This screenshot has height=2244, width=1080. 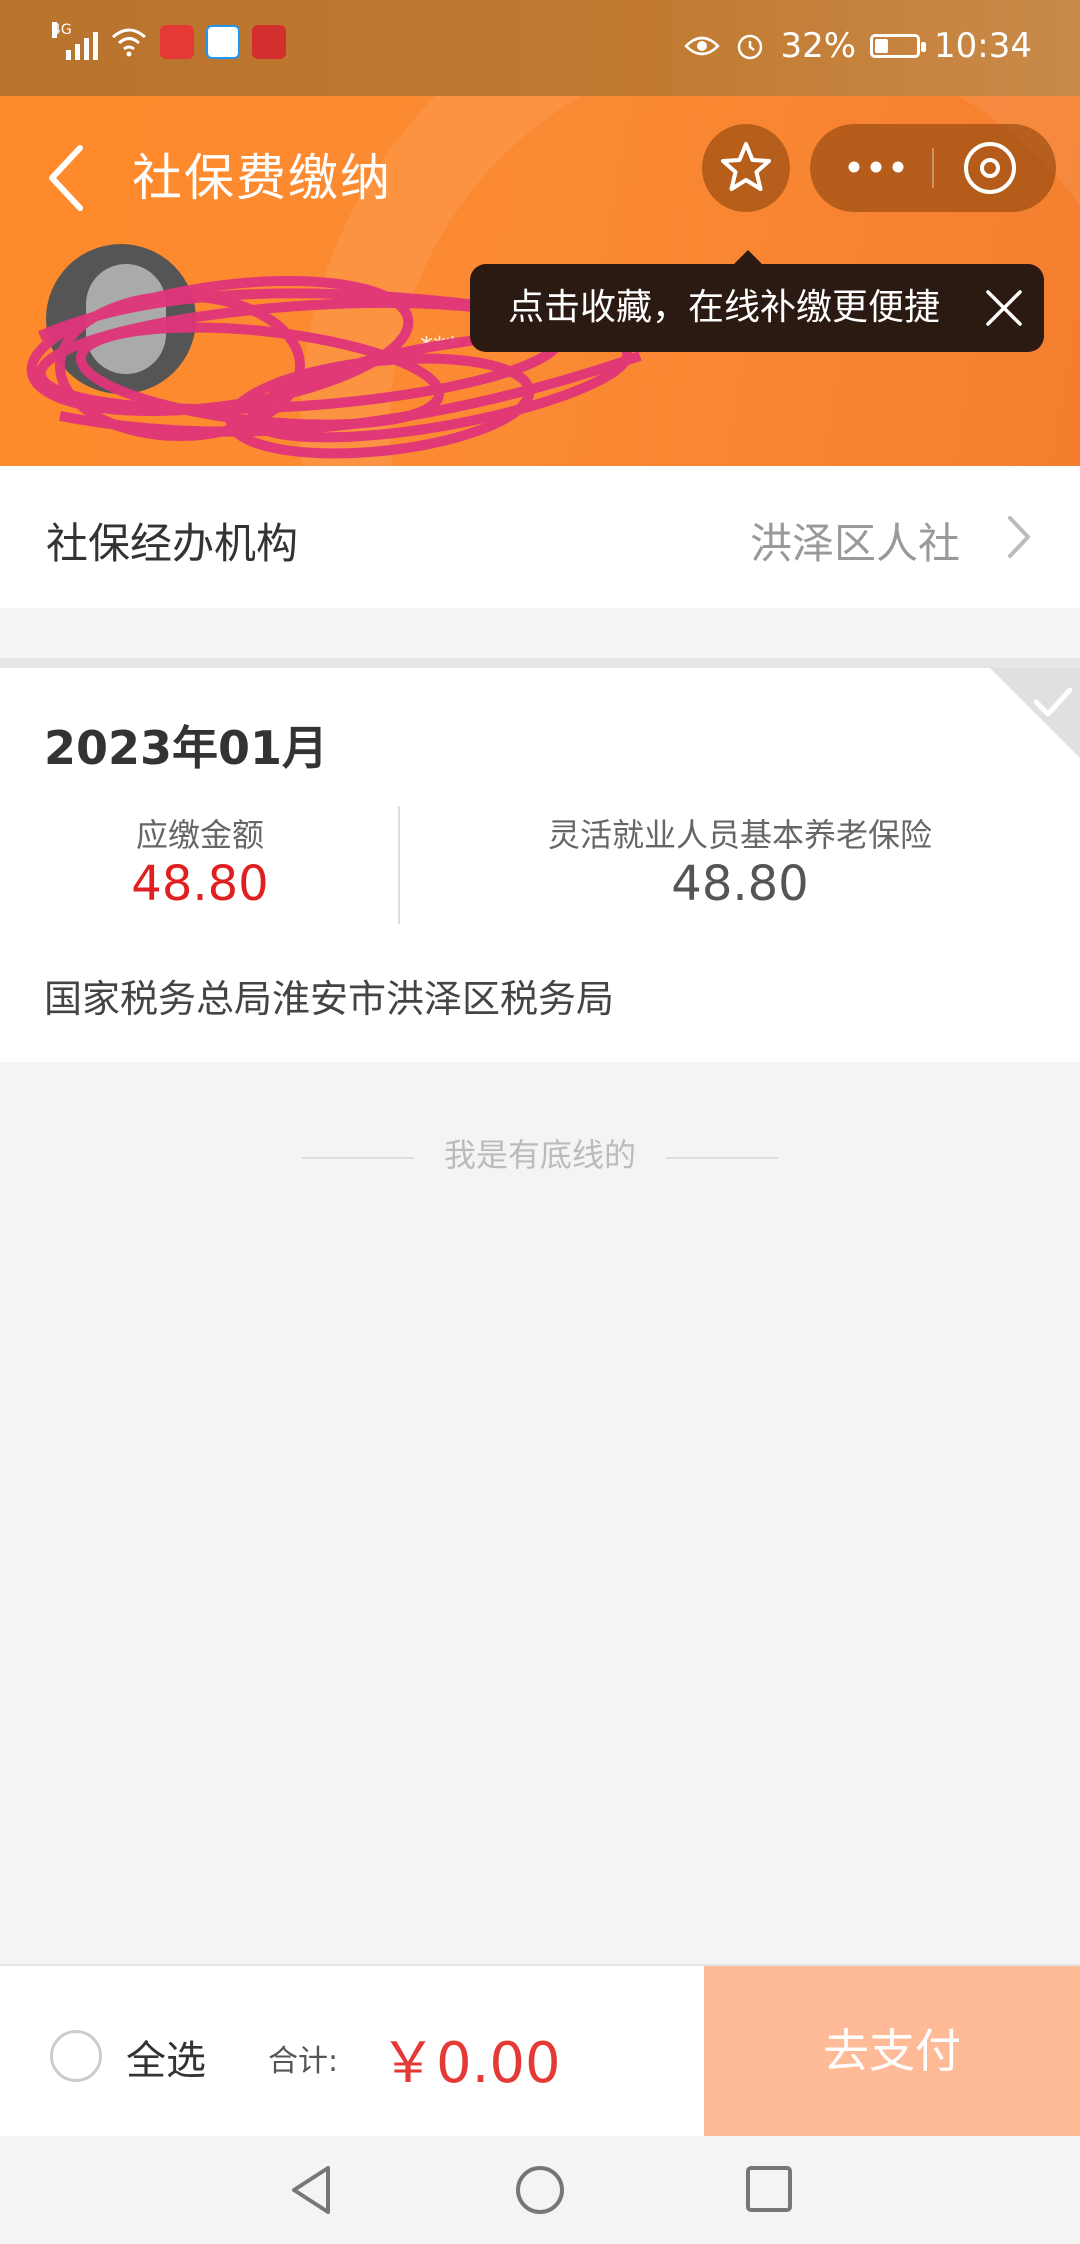 What do you see at coordinates (329, 999) in the screenshot?
I see `tax-bureau: 国家税务总局淮安市洪泽区税务局` at bounding box center [329, 999].